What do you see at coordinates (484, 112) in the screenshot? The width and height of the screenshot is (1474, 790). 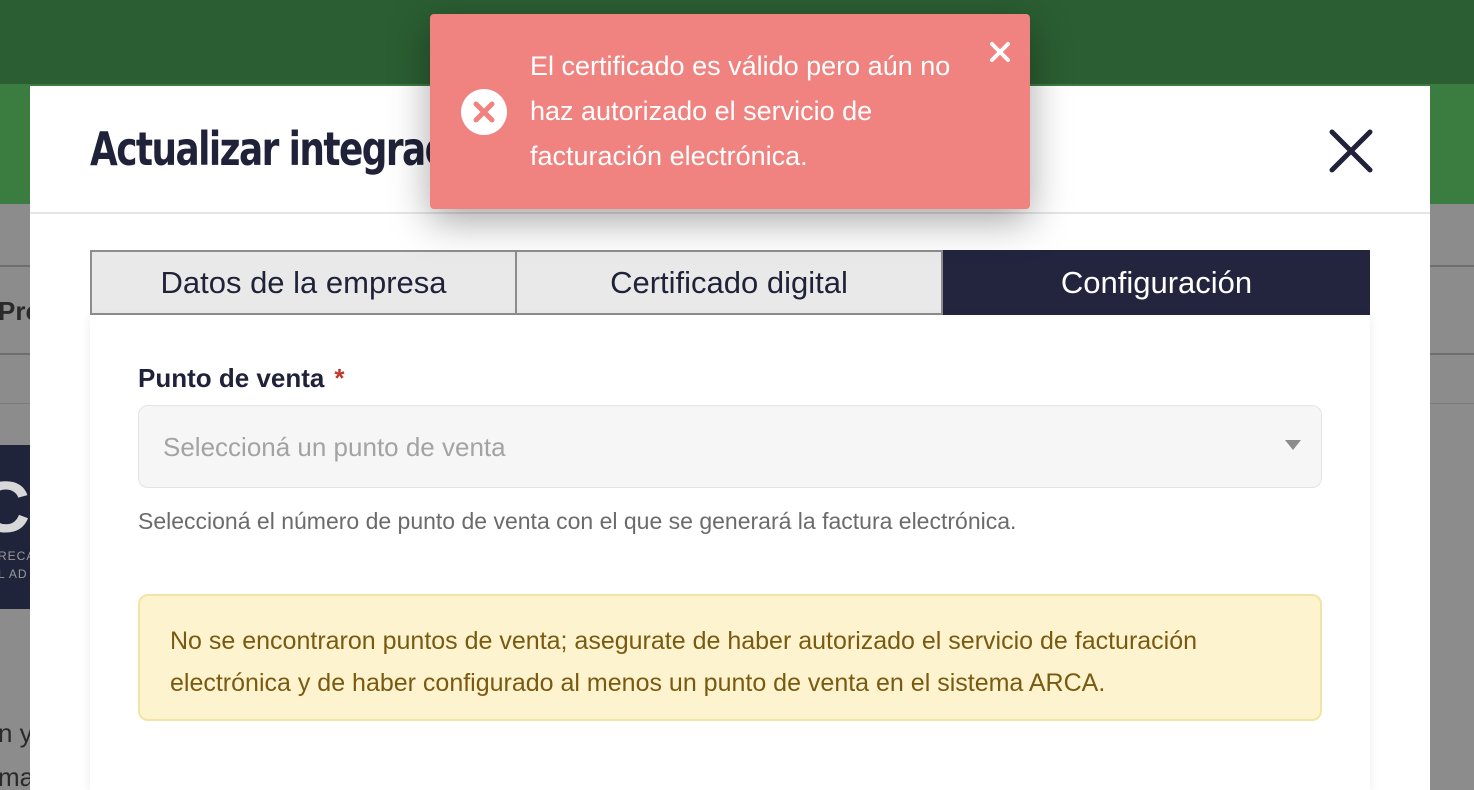 I see `error-circle-icon` at bounding box center [484, 112].